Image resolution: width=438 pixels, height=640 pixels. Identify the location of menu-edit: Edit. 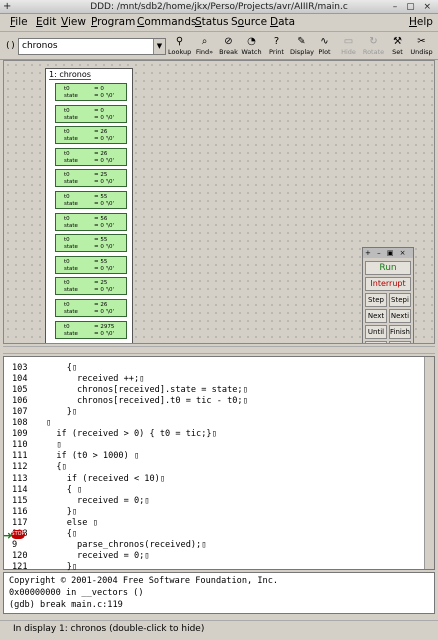
(46, 22).